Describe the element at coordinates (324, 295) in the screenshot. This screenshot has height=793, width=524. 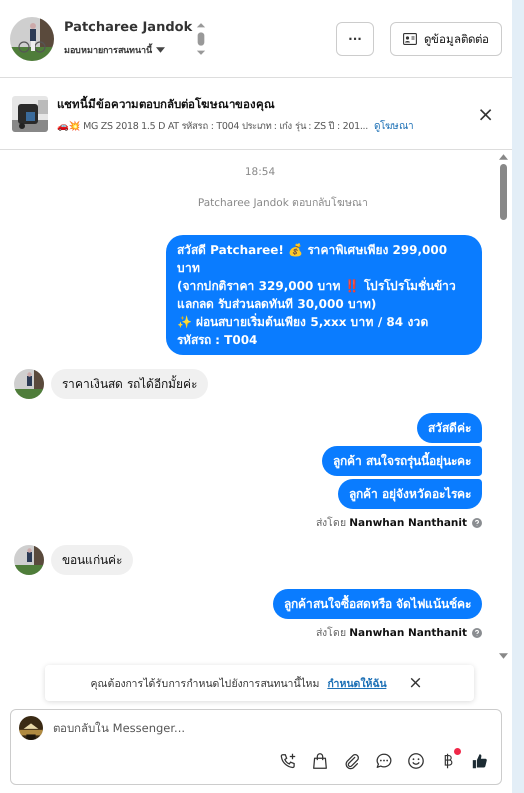
I see `outgoing-message: สวัสดี Patcharee! 💰 ราคาพิเศษเพียง 299,000 บาท (จากปกติราคา 329,000 บาท ‼ โปรโปรโมชั่นข้าวแลกลด รับส่วนลดทันที 30,000 บาท) ✨ ผ่อนสบายเริ่มต้นเพียง 5,xxx บาท / 84 งวด รหัสรถ : T004` at that location.